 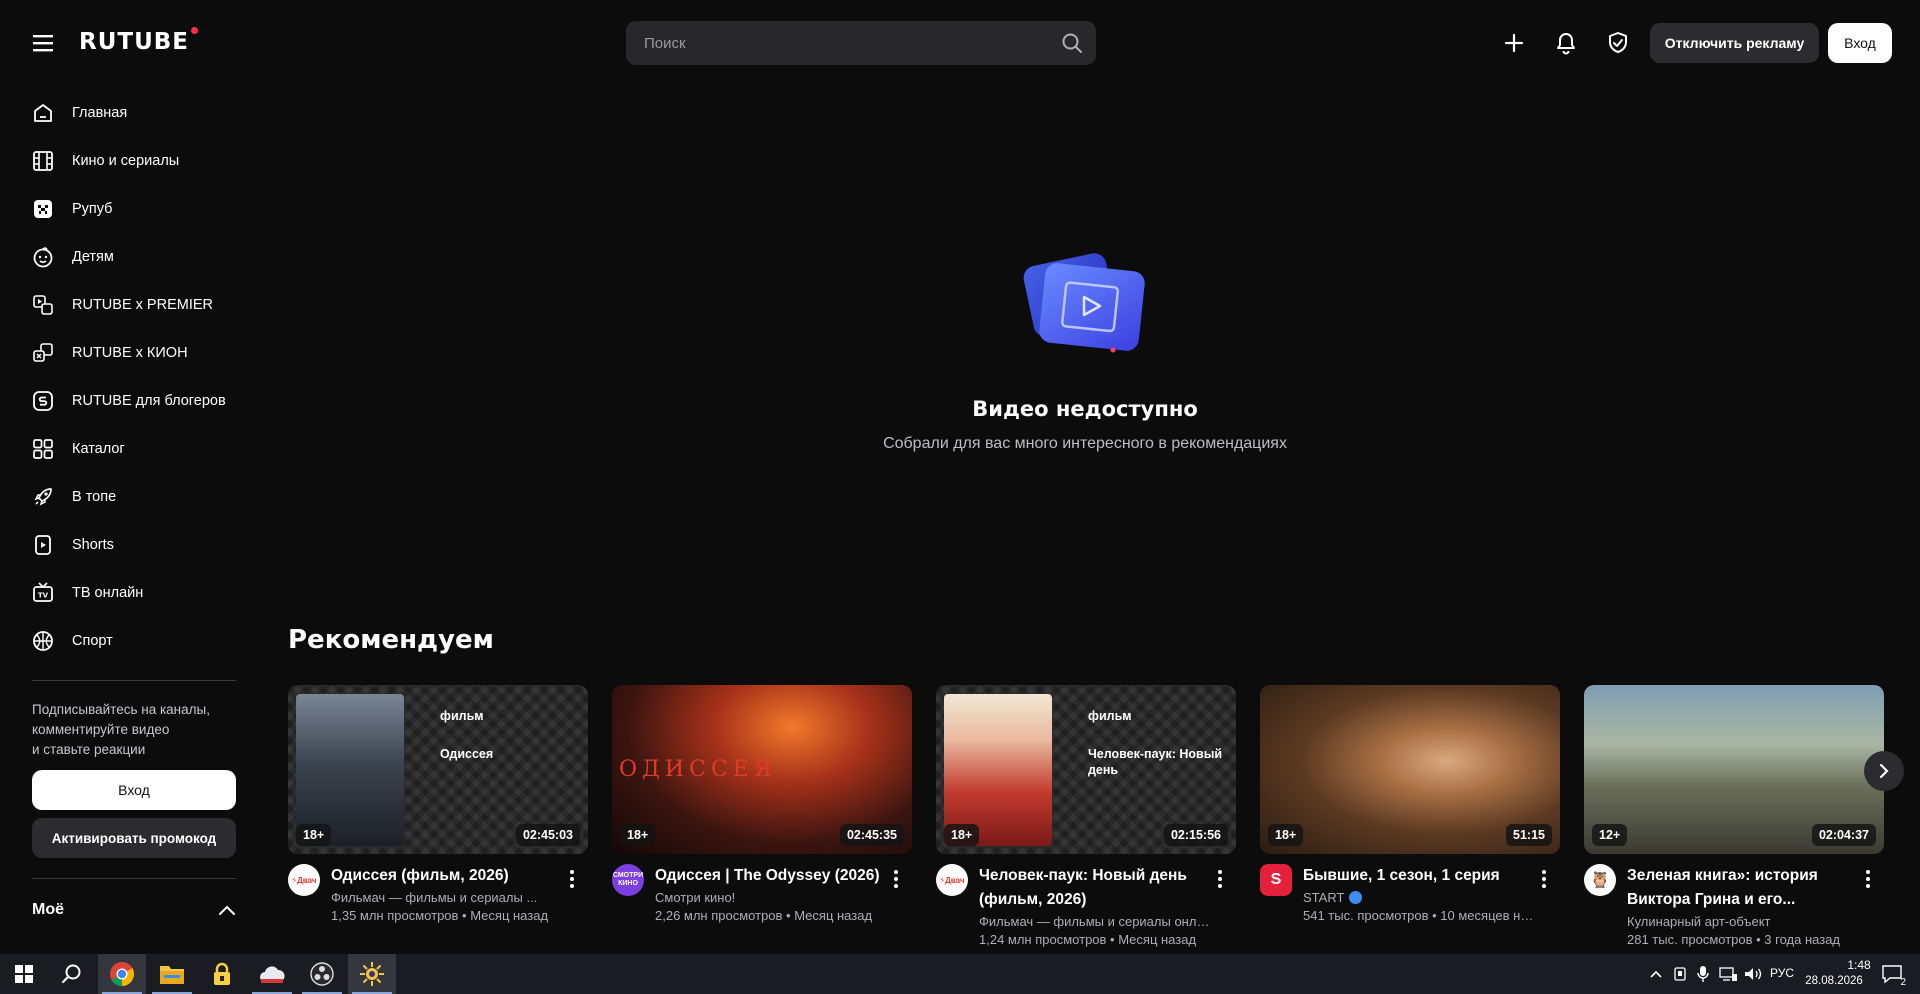 What do you see at coordinates (547, 835) in the screenshot?
I see `duration-badge: 02:45:03` at bounding box center [547, 835].